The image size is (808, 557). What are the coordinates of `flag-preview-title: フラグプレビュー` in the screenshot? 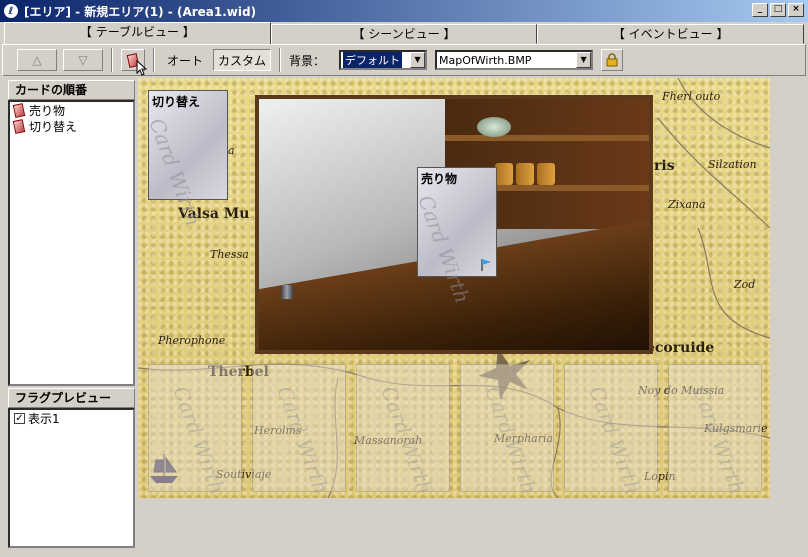 It's located at (71, 398).